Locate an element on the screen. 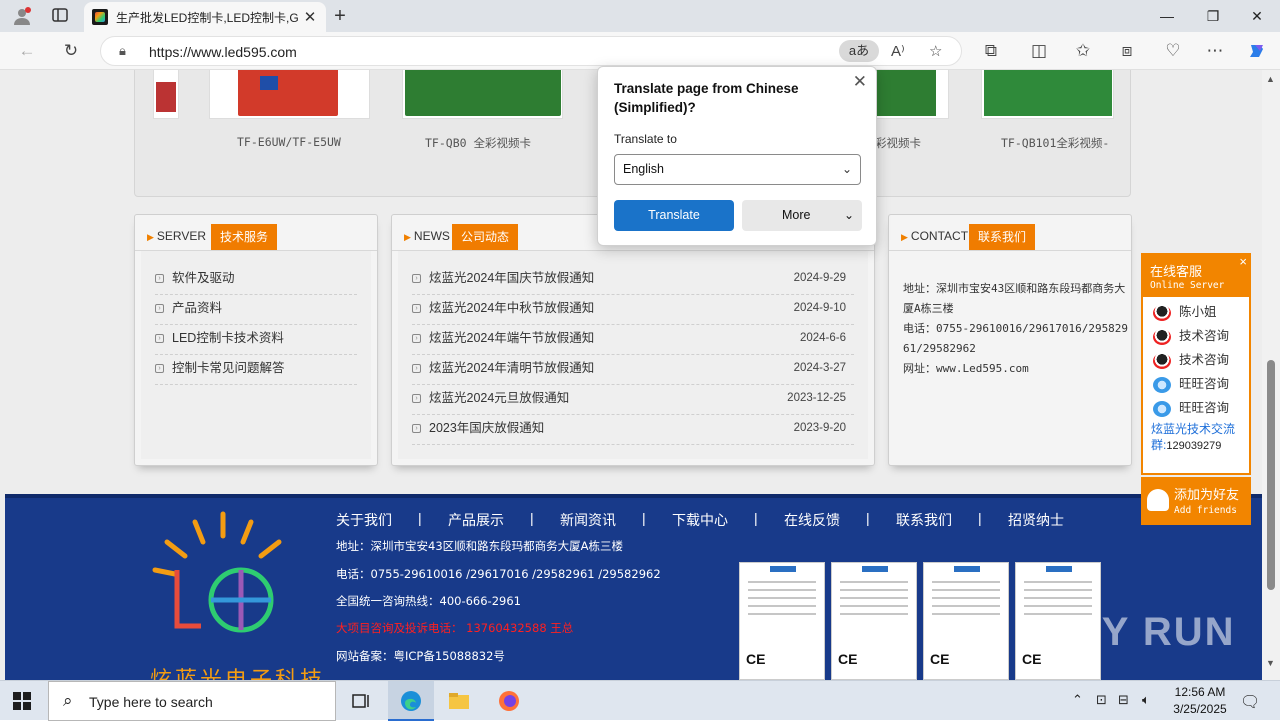  refresh-icon: ↻ is located at coordinates (71, 51).